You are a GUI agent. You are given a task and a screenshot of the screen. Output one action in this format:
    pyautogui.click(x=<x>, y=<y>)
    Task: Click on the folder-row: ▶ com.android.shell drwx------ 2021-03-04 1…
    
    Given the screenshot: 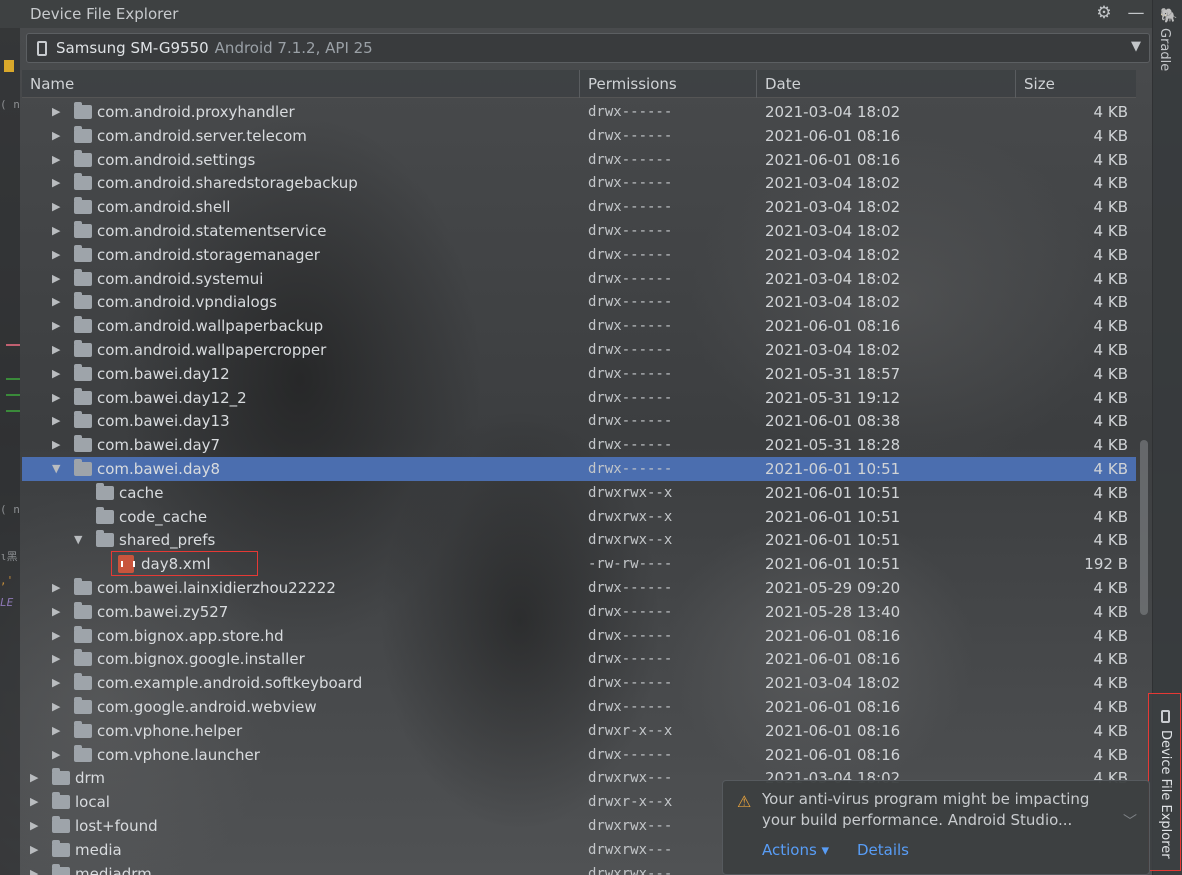 What is the action you would take?
    pyautogui.click(x=579, y=207)
    